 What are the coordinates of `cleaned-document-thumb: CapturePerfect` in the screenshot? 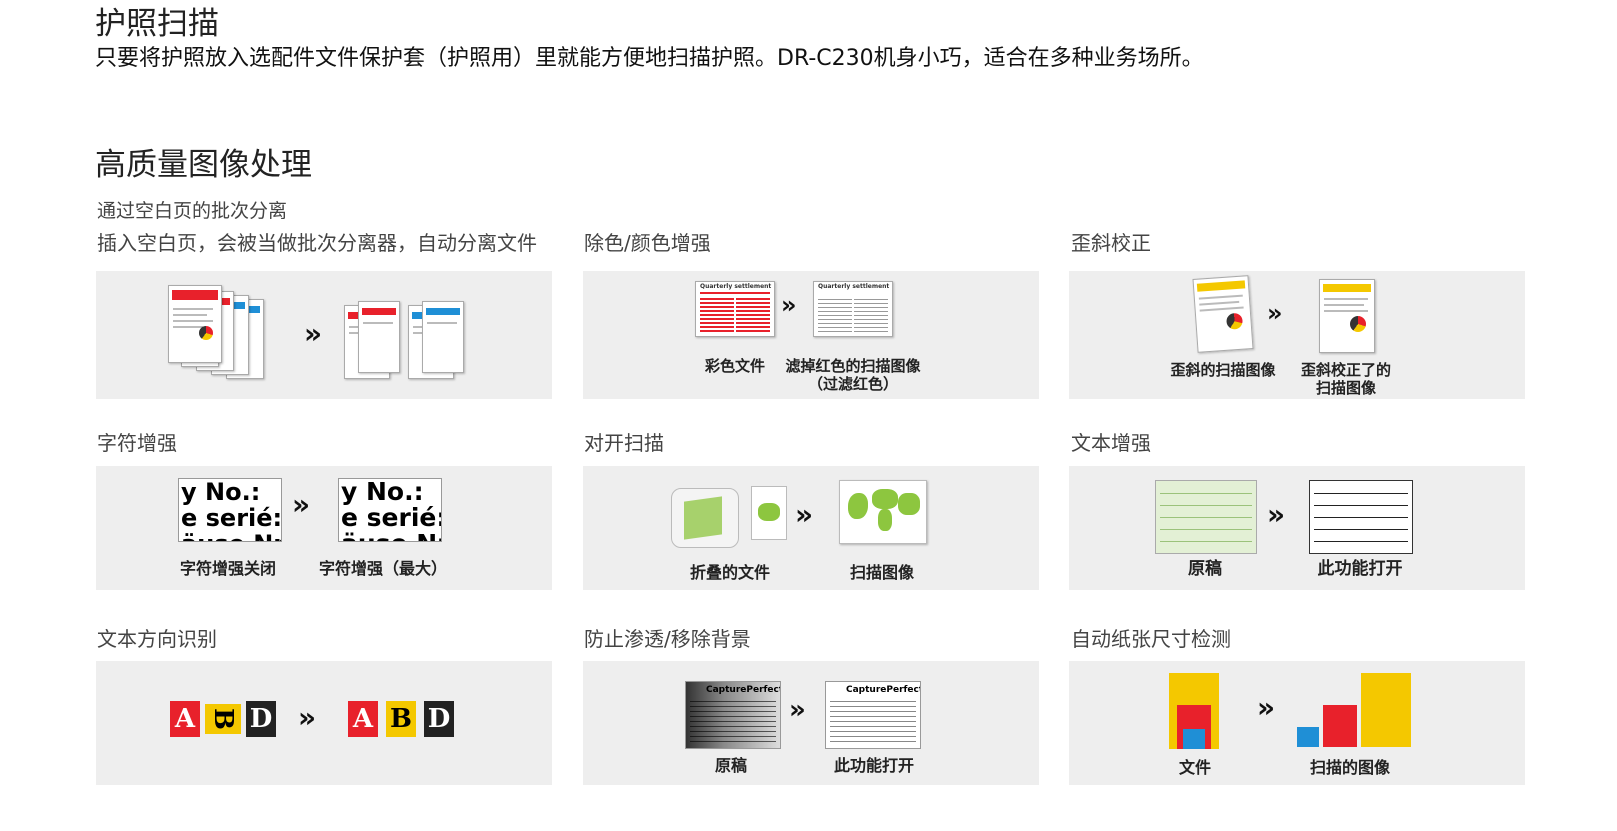 It's located at (873, 715).